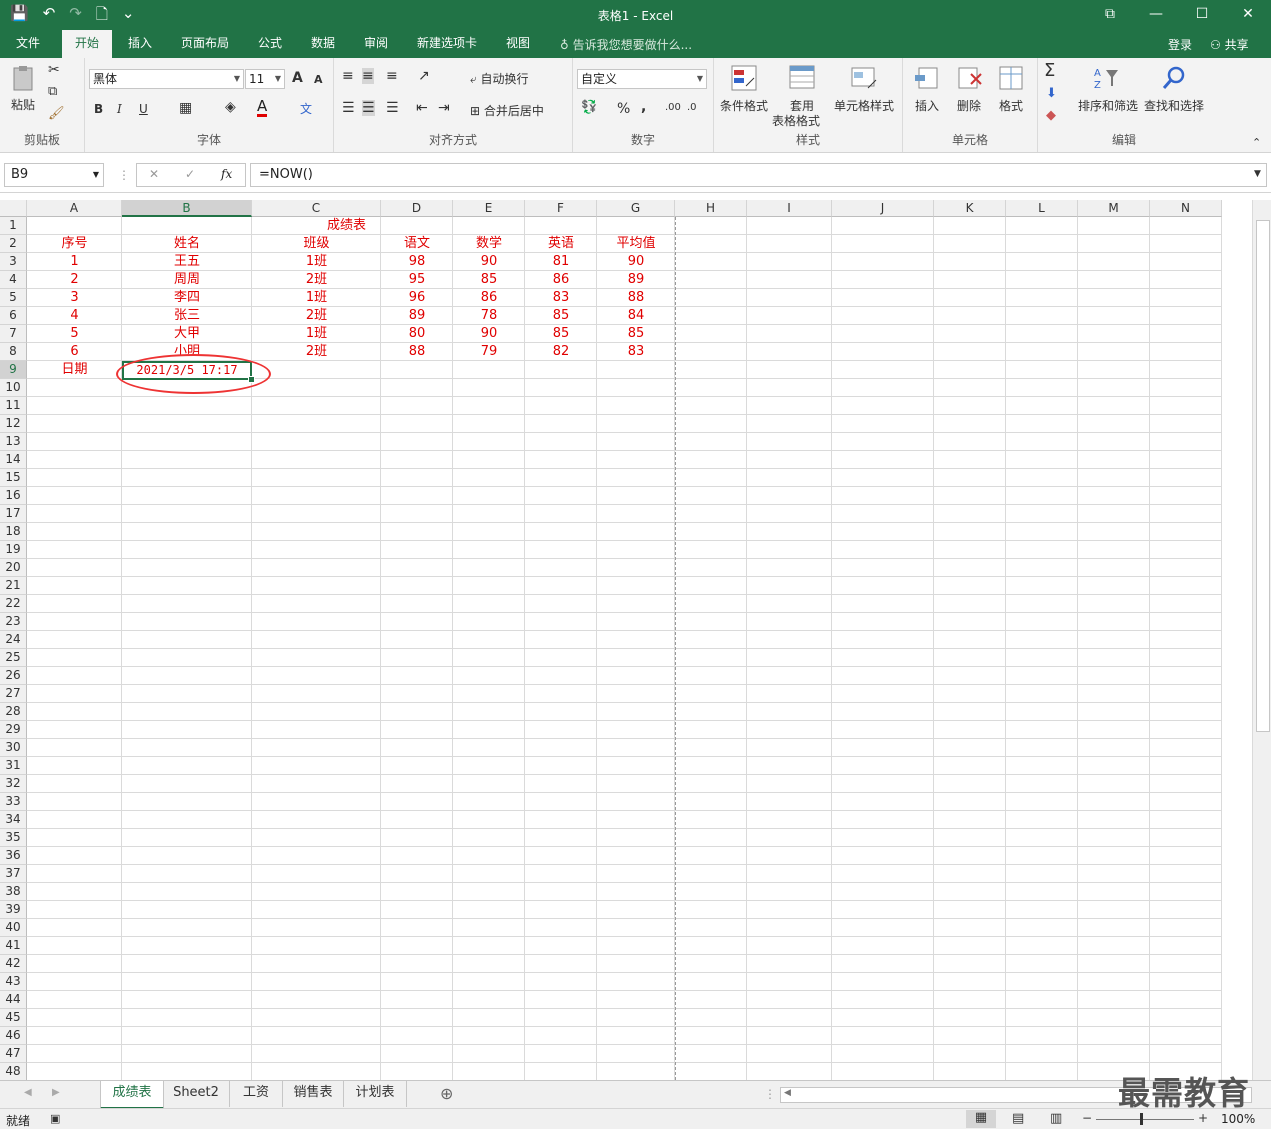  I want to click on data-cell: 6, so click(74, 352).